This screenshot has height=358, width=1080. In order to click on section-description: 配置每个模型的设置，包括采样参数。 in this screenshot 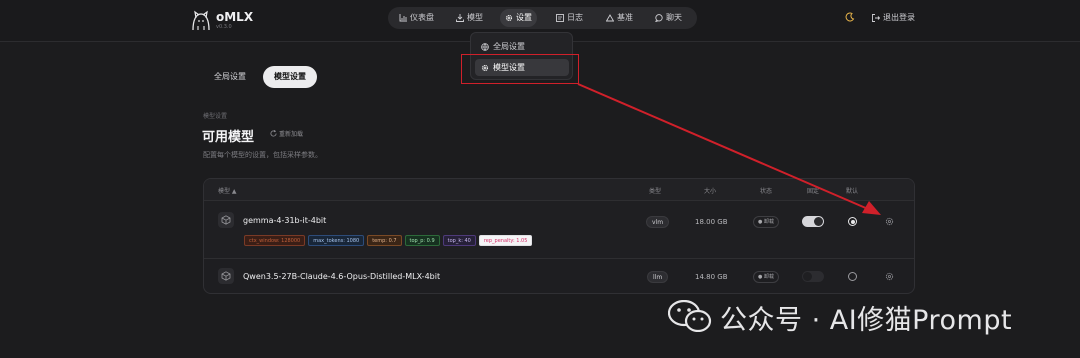, I will do `click(262, 155)`.